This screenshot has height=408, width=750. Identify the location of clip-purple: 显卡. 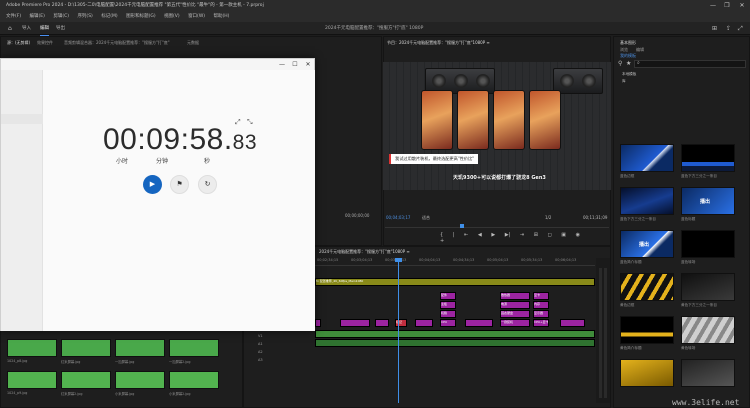
(541, 296).